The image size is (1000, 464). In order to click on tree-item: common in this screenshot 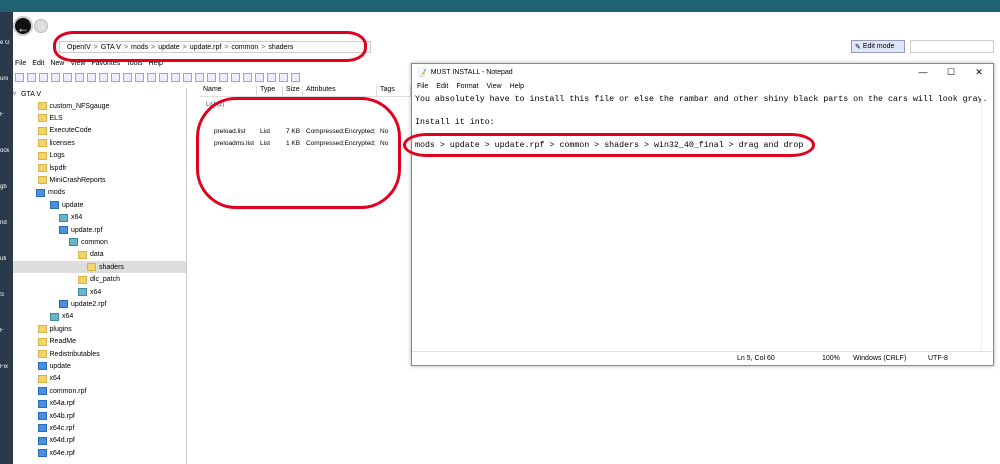, I will do `click(99, 242)`.